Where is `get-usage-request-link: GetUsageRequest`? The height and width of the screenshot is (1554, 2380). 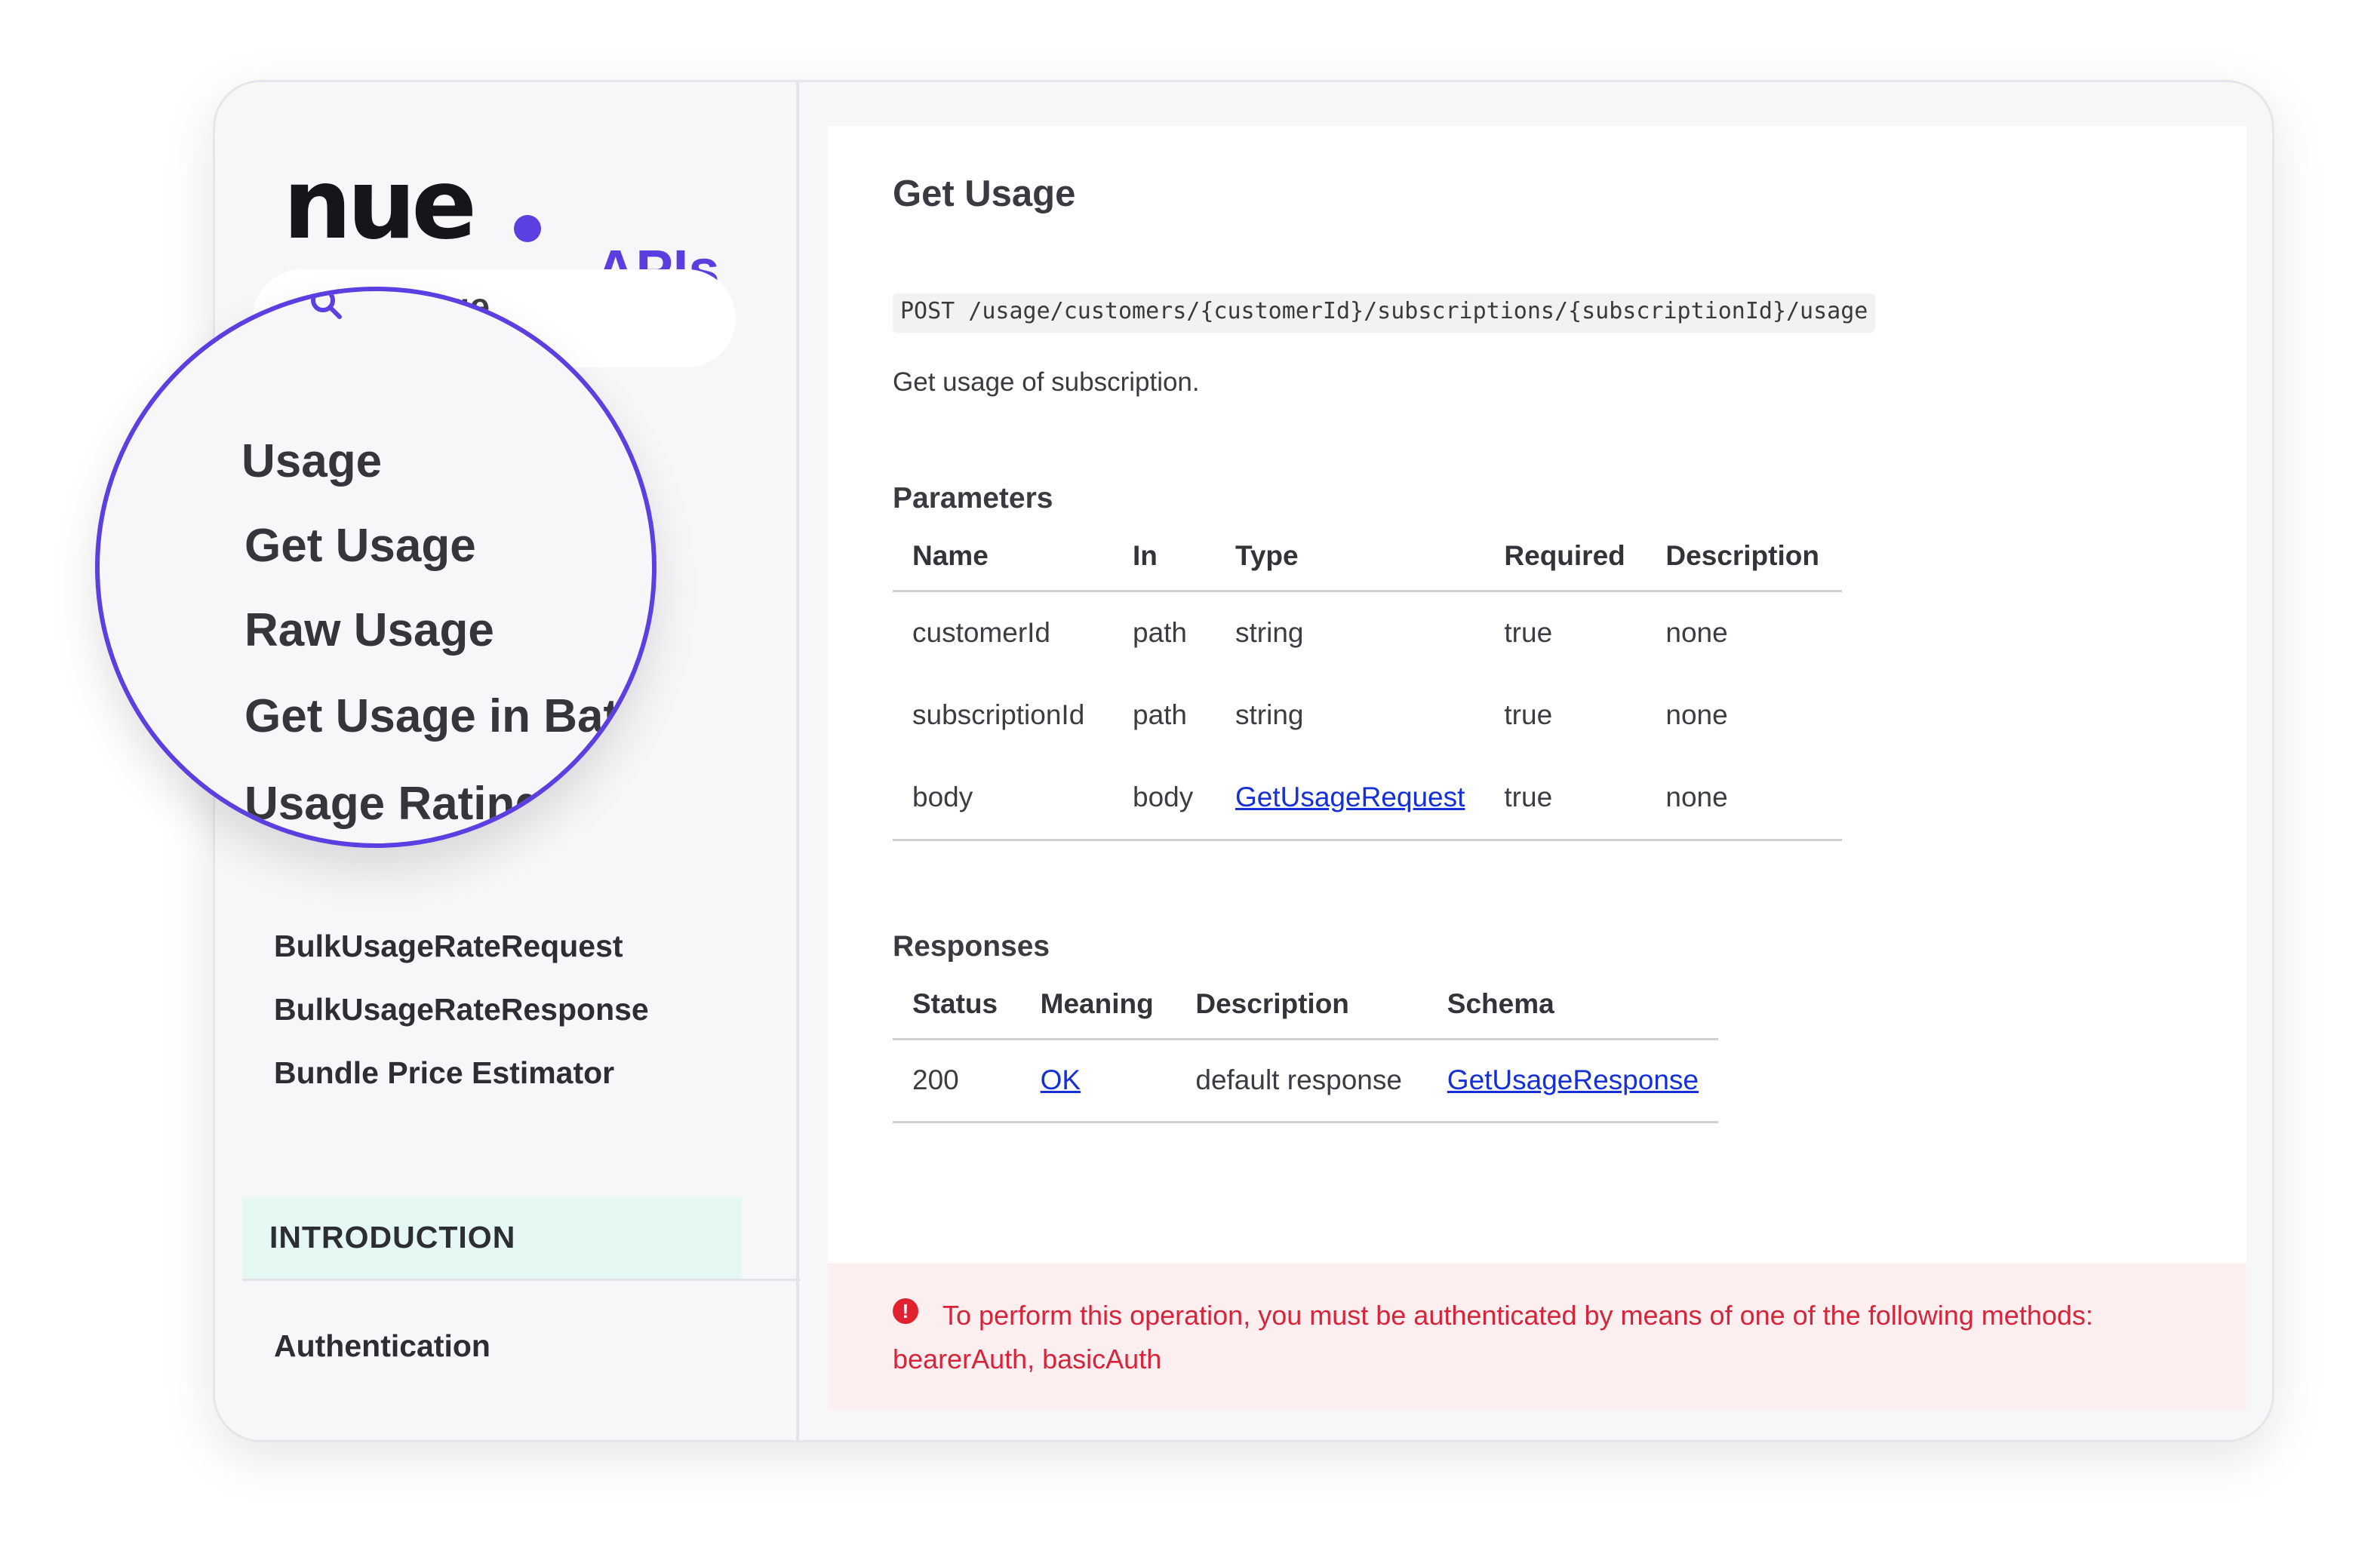
get-usage-request-link: GetUsageRequest is located at coordinates (1350, 797).